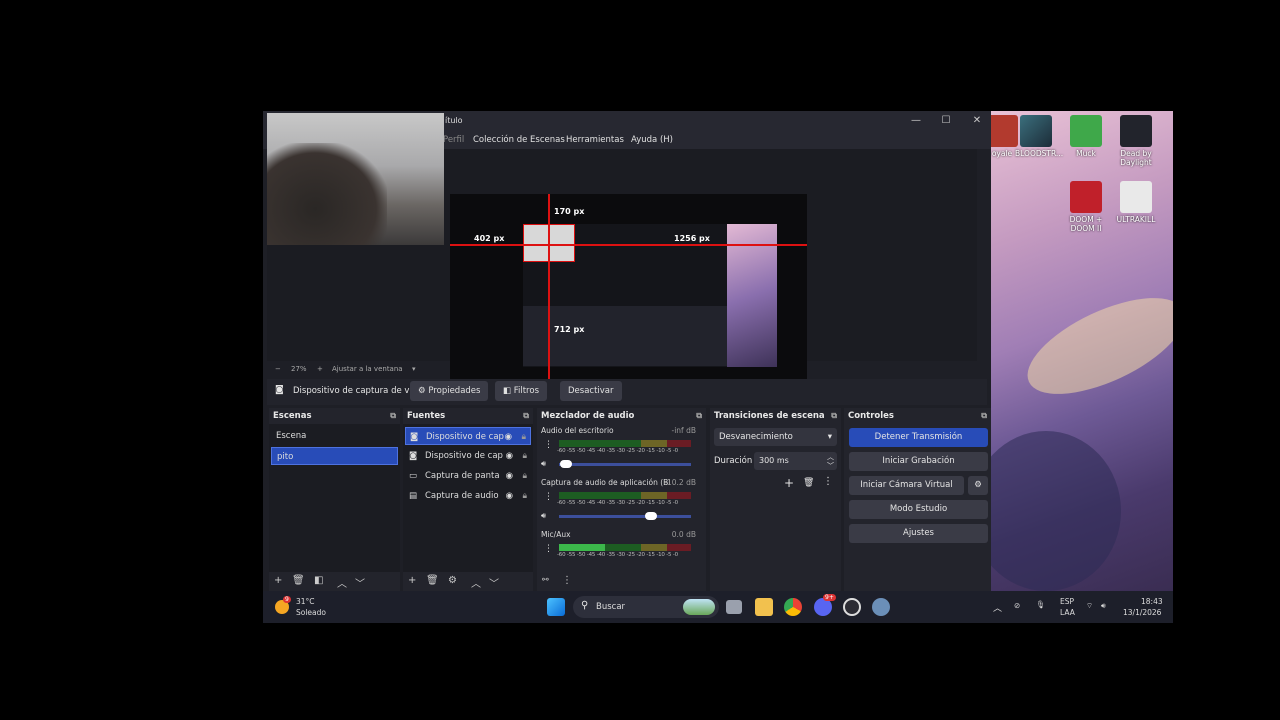 This screenshot has width=1280, height=720. Describe the element at coordinates (1136, 202) in the screenshot. I see `desktop-icon-ultrakill: ULTRAKILL` at that location.